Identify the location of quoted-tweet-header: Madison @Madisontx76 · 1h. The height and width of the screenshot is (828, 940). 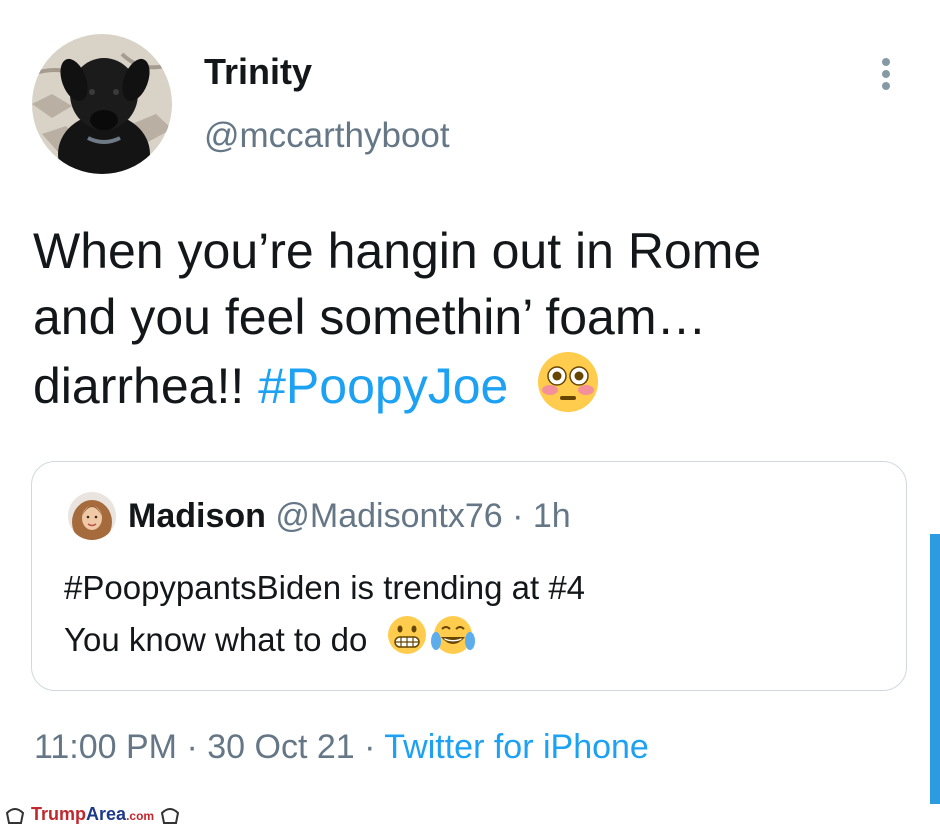
(349, 516).